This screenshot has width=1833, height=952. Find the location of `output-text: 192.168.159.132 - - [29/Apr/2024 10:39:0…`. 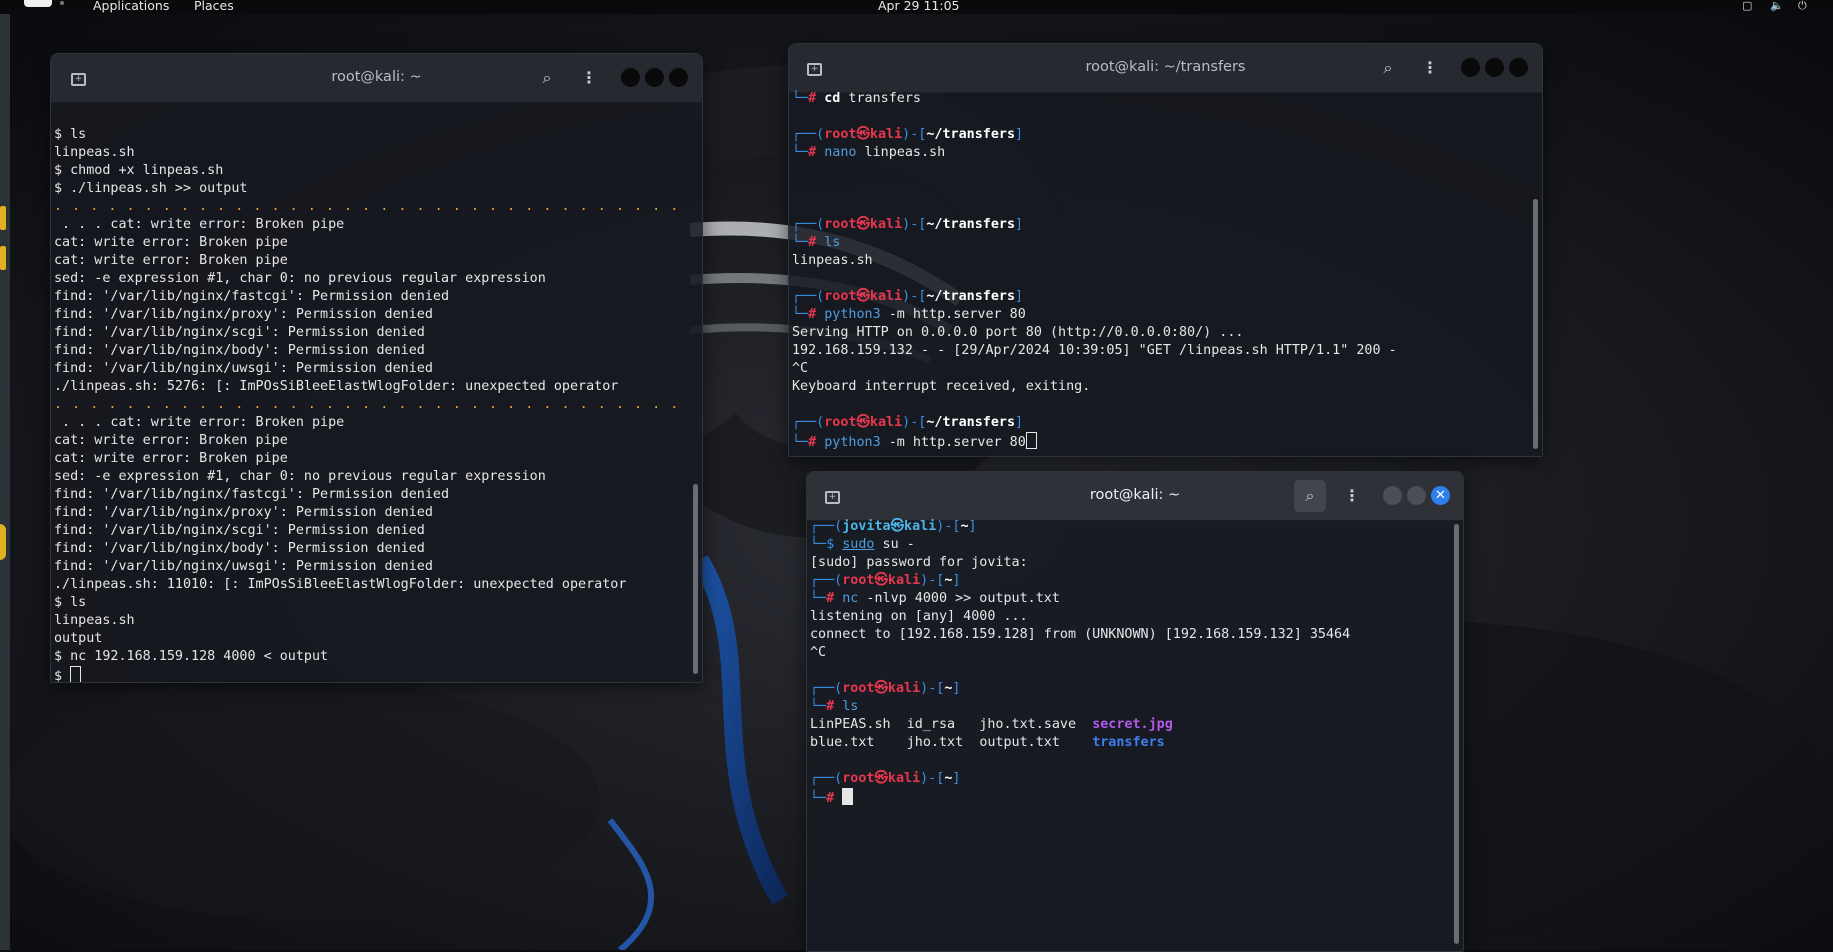

output-text: 192.168.159.132 - - [29/Apr/2024 10:39:0… is located at coordinates (1094, 350).